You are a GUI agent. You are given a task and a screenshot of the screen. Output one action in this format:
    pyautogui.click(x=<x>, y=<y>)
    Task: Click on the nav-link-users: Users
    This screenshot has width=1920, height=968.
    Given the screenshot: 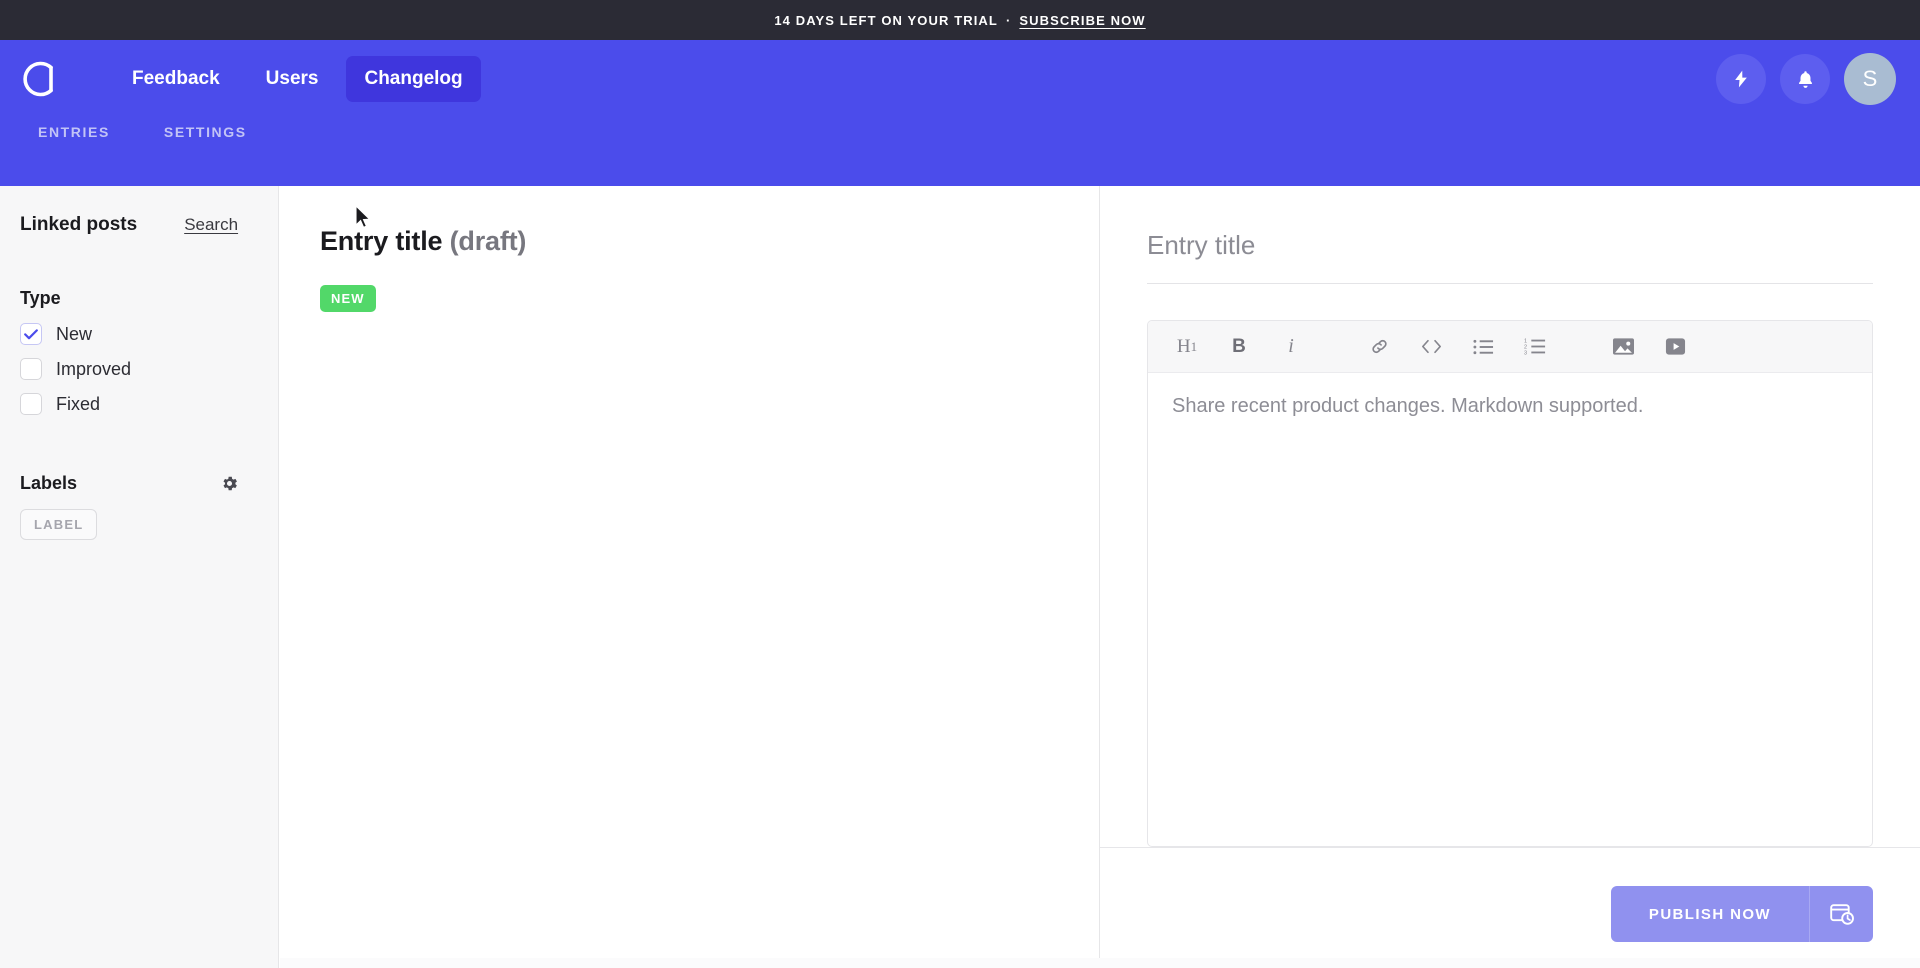 What is the action you would take?
    pyautogui.click(x=292, y=79)
    